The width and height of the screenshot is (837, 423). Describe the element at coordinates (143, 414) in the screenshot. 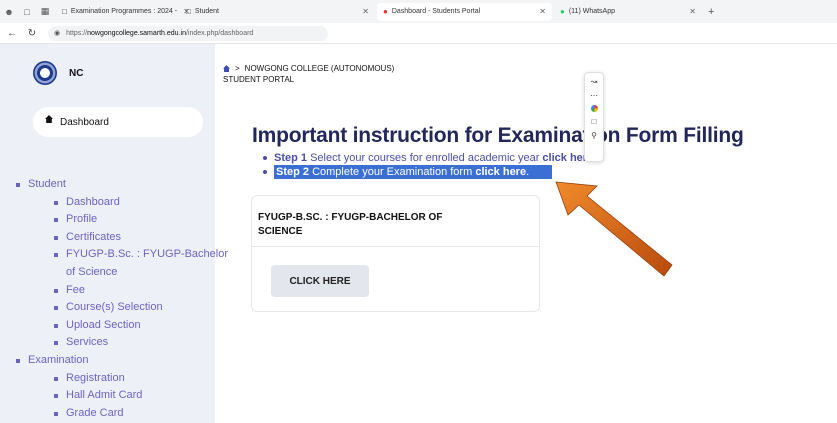

I see `menu-grade-card: Grade Card` at that location.